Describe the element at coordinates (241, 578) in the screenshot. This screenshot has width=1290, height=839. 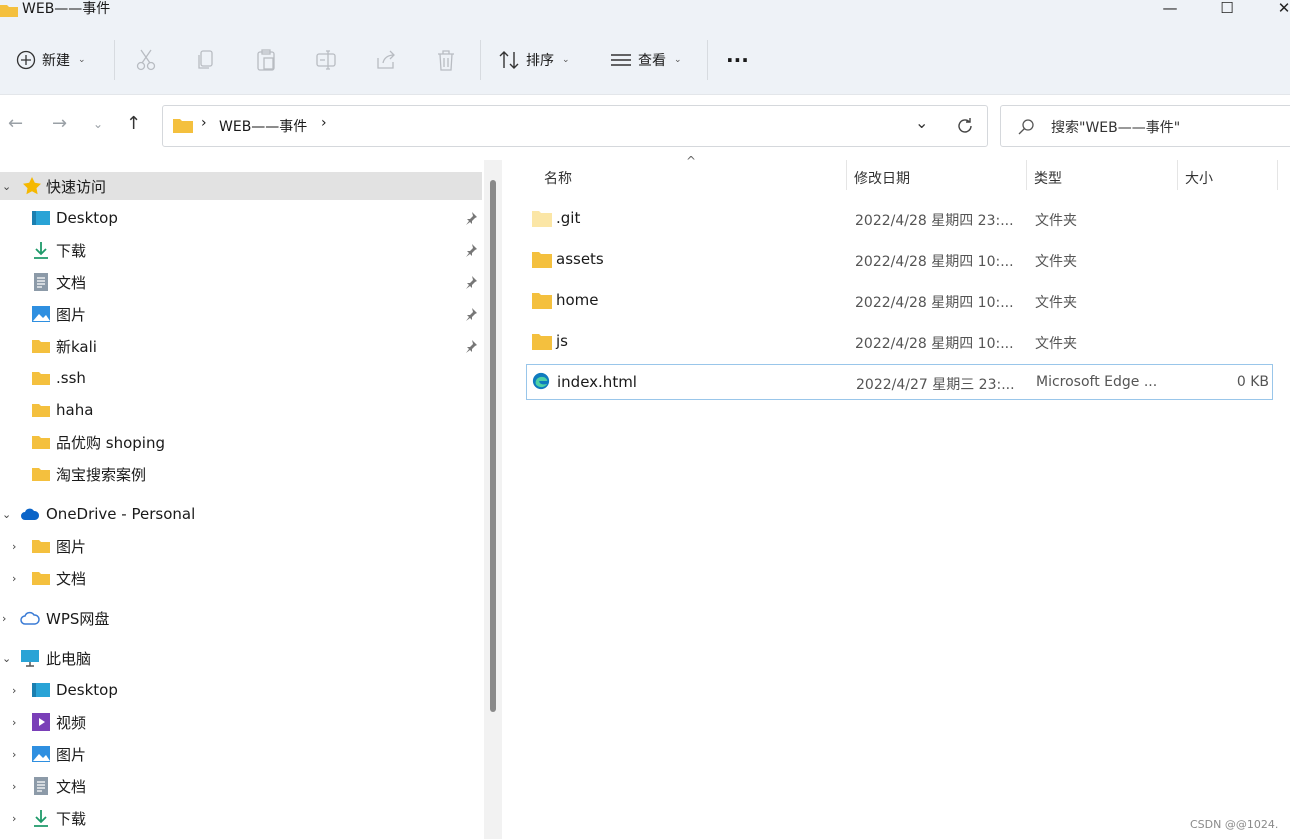
I see `sidebar-item-onedrive-documents: › 文档` at that location.